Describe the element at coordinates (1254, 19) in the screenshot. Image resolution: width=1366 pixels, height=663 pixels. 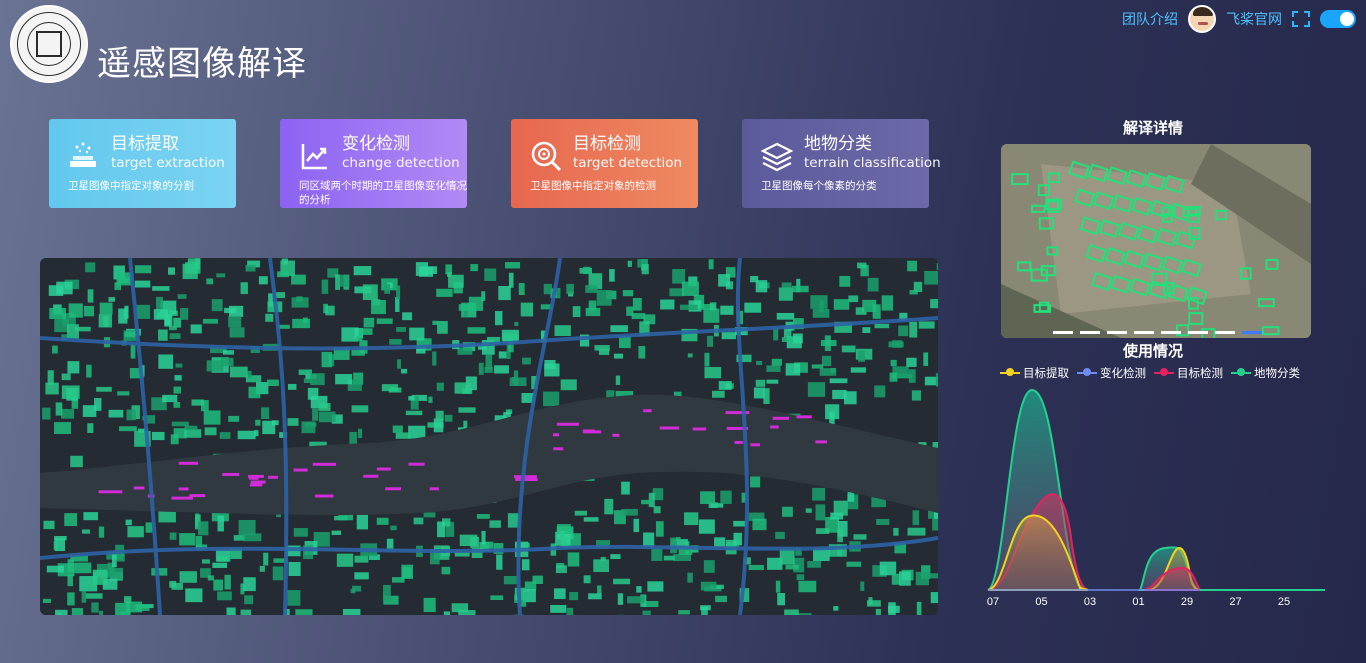
I see `paddle-site-link: 飞桨官网` at that location.